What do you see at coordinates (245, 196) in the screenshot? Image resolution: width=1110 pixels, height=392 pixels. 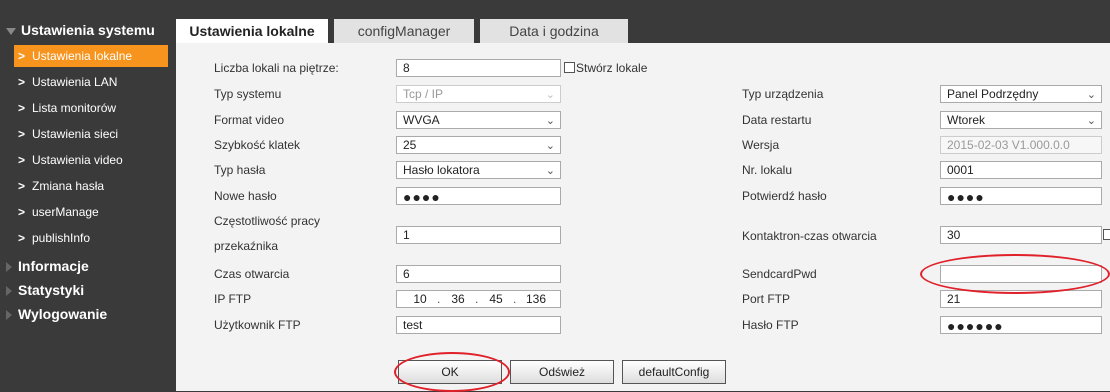 I see `label-nowe-haslo: Nowe hasło` at bounding box center [245, 196].